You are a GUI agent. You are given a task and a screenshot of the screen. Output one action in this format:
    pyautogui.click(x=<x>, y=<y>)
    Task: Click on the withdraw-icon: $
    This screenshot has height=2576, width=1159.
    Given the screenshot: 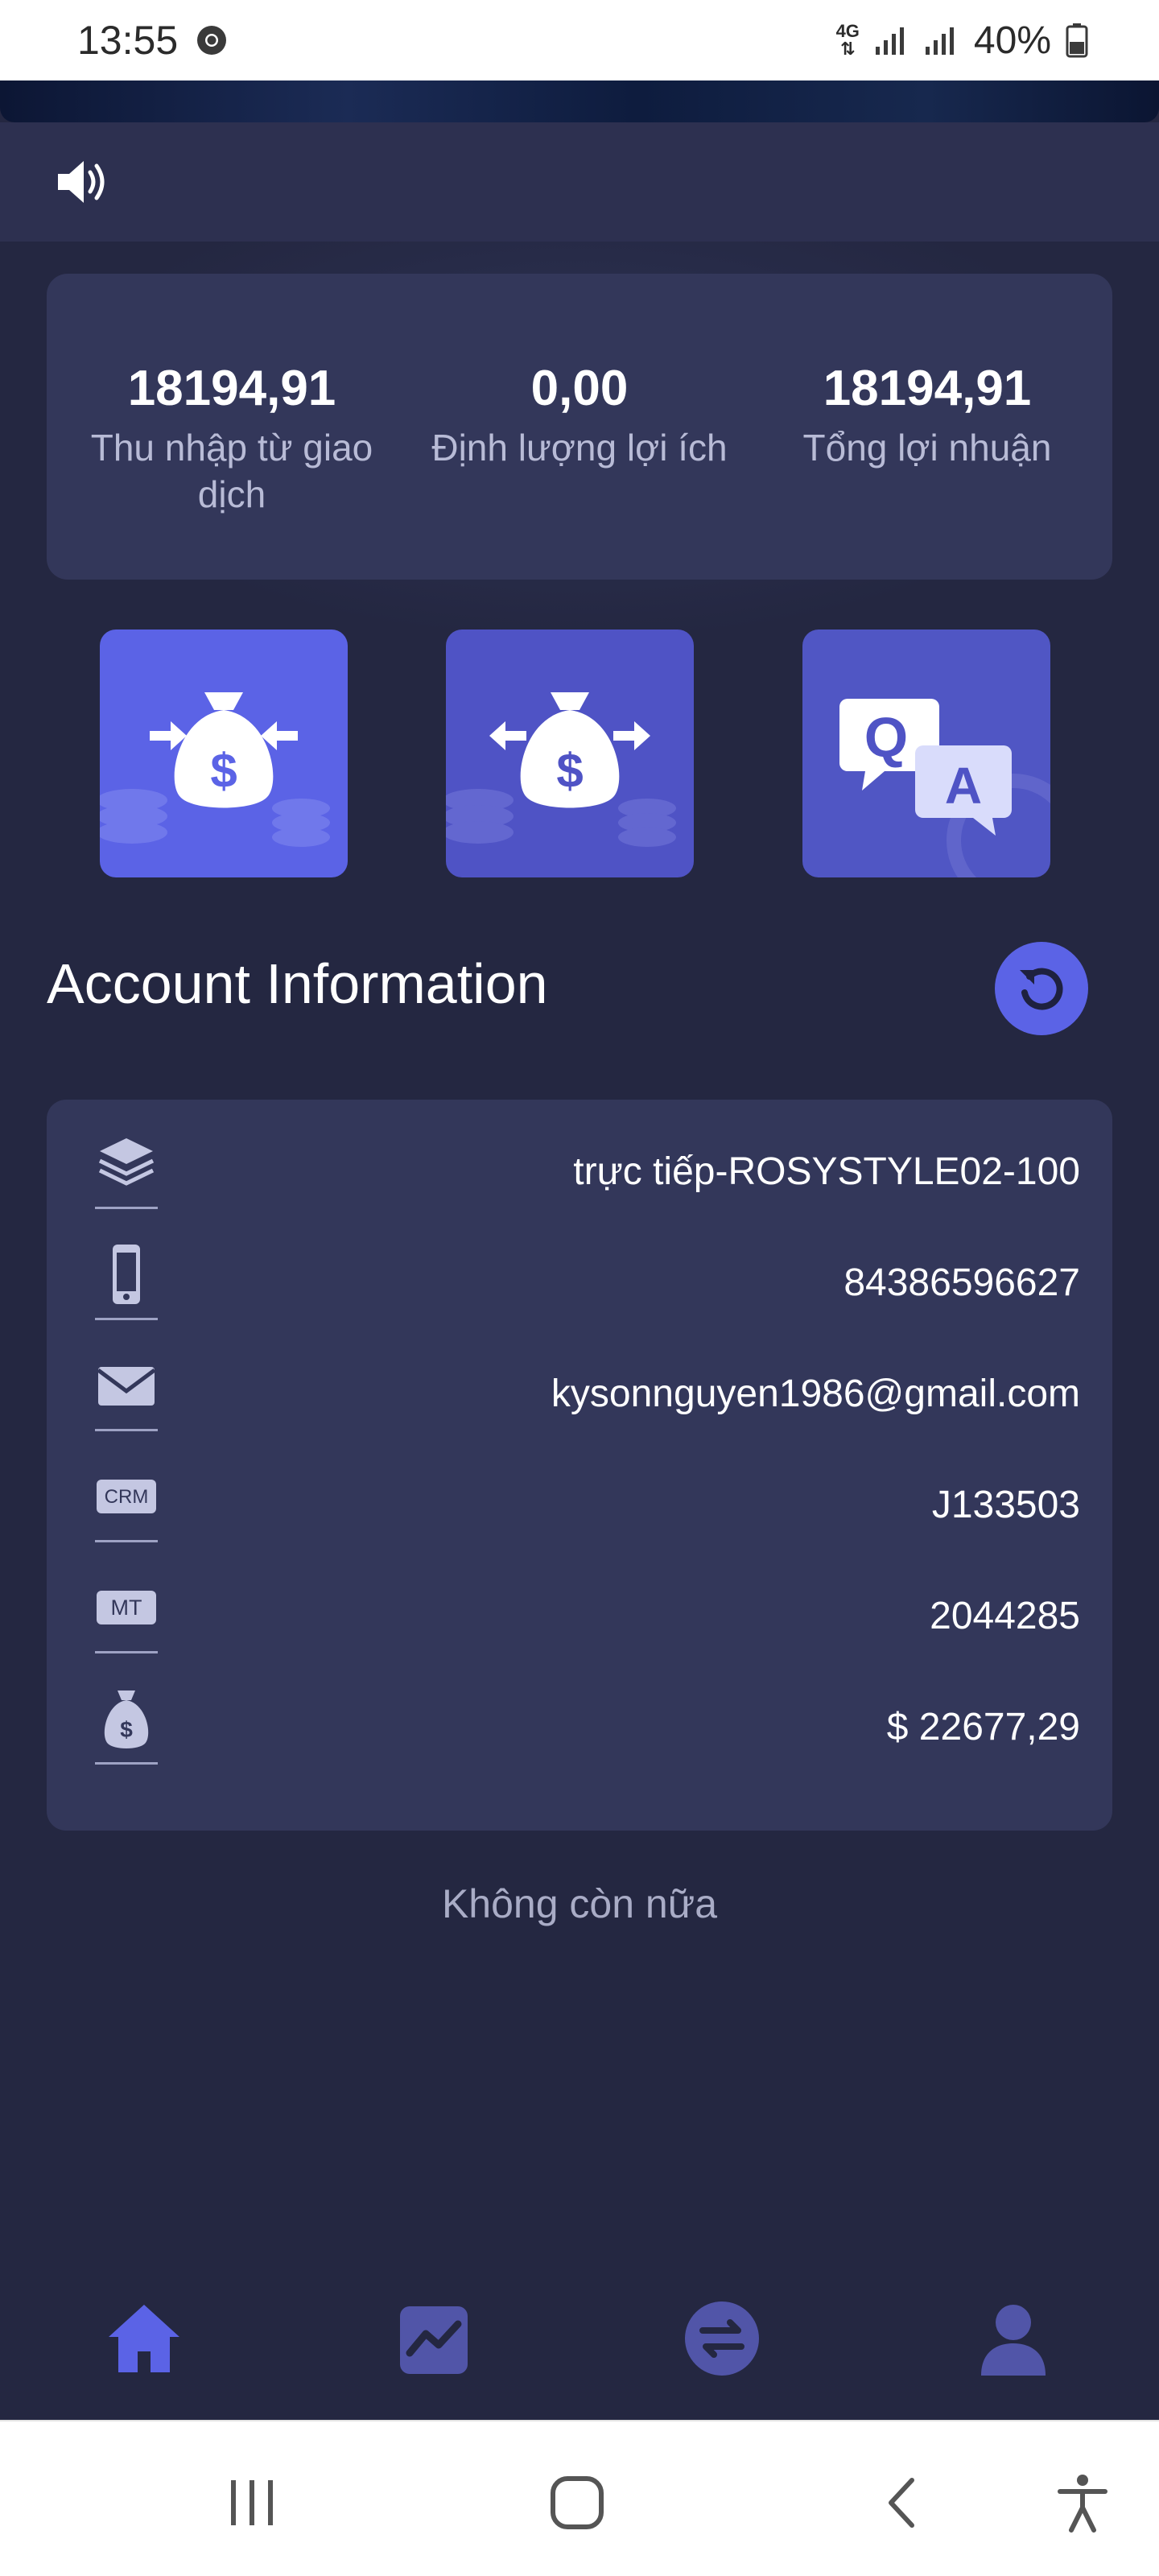 What is the action you would take?
    pyautogui.click(x=561, y=769)
    